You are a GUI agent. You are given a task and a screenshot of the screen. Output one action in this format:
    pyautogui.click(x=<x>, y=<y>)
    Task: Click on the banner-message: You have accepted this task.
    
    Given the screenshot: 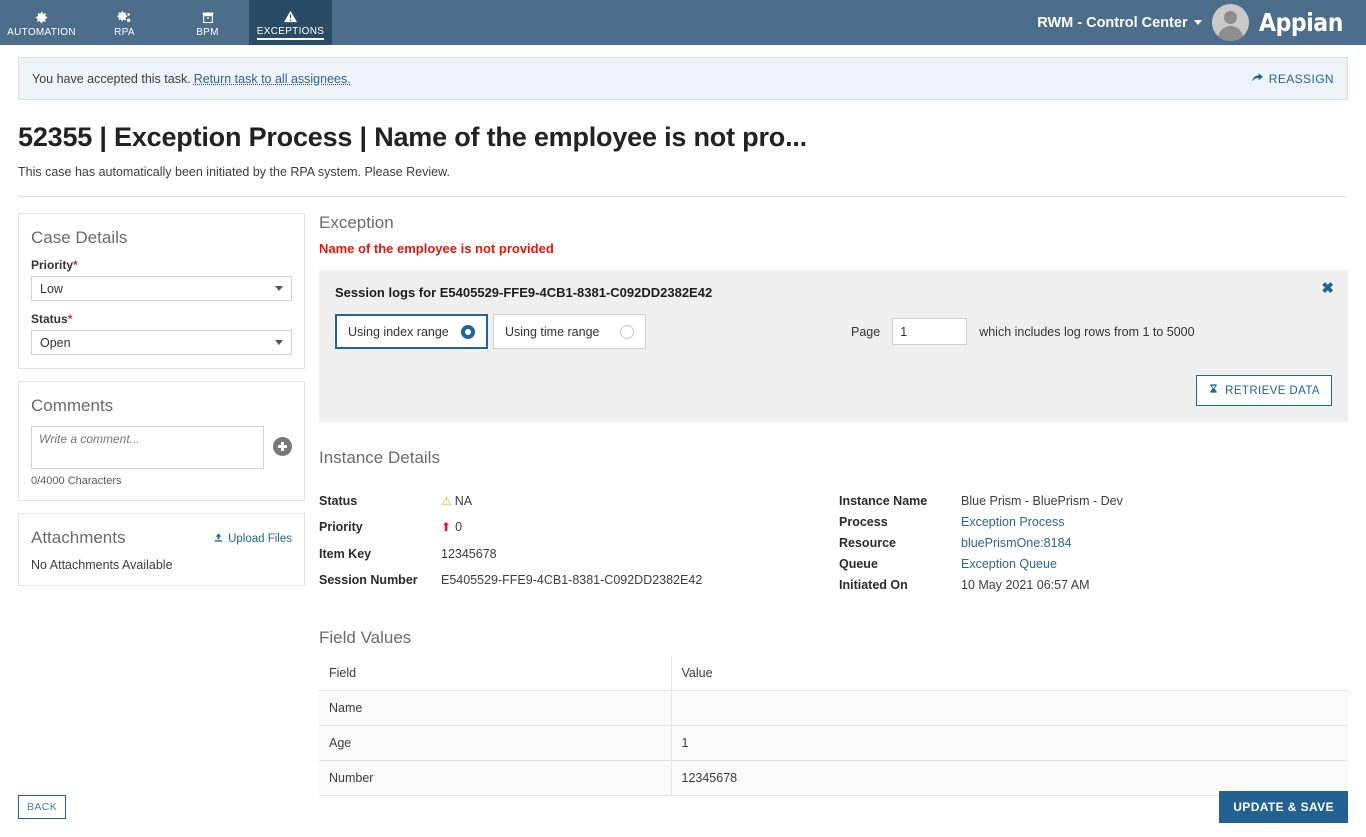 What is the action you would take?
    pyautogui.click(x=111, y=78)
    